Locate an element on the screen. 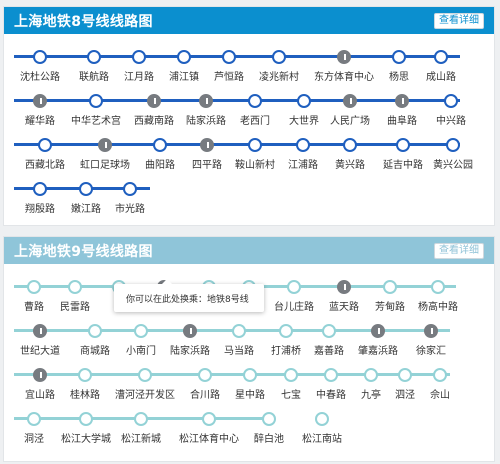 The width and height of the screenshot is (500, 464). station-label: 芳甸路 is located at coordinates (390, 305).